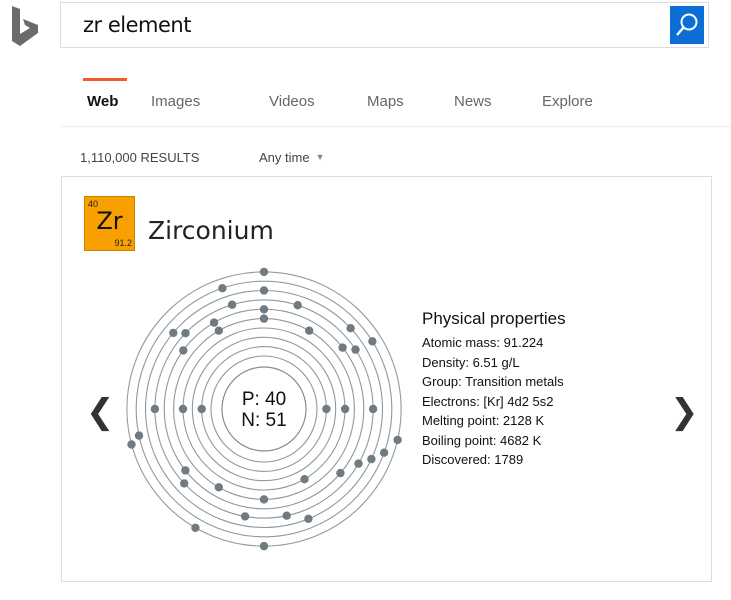 The width and height of the screenshot is (731, 600). I want to click on property-row: Boiling point: 4682 K, so click(482, 440).